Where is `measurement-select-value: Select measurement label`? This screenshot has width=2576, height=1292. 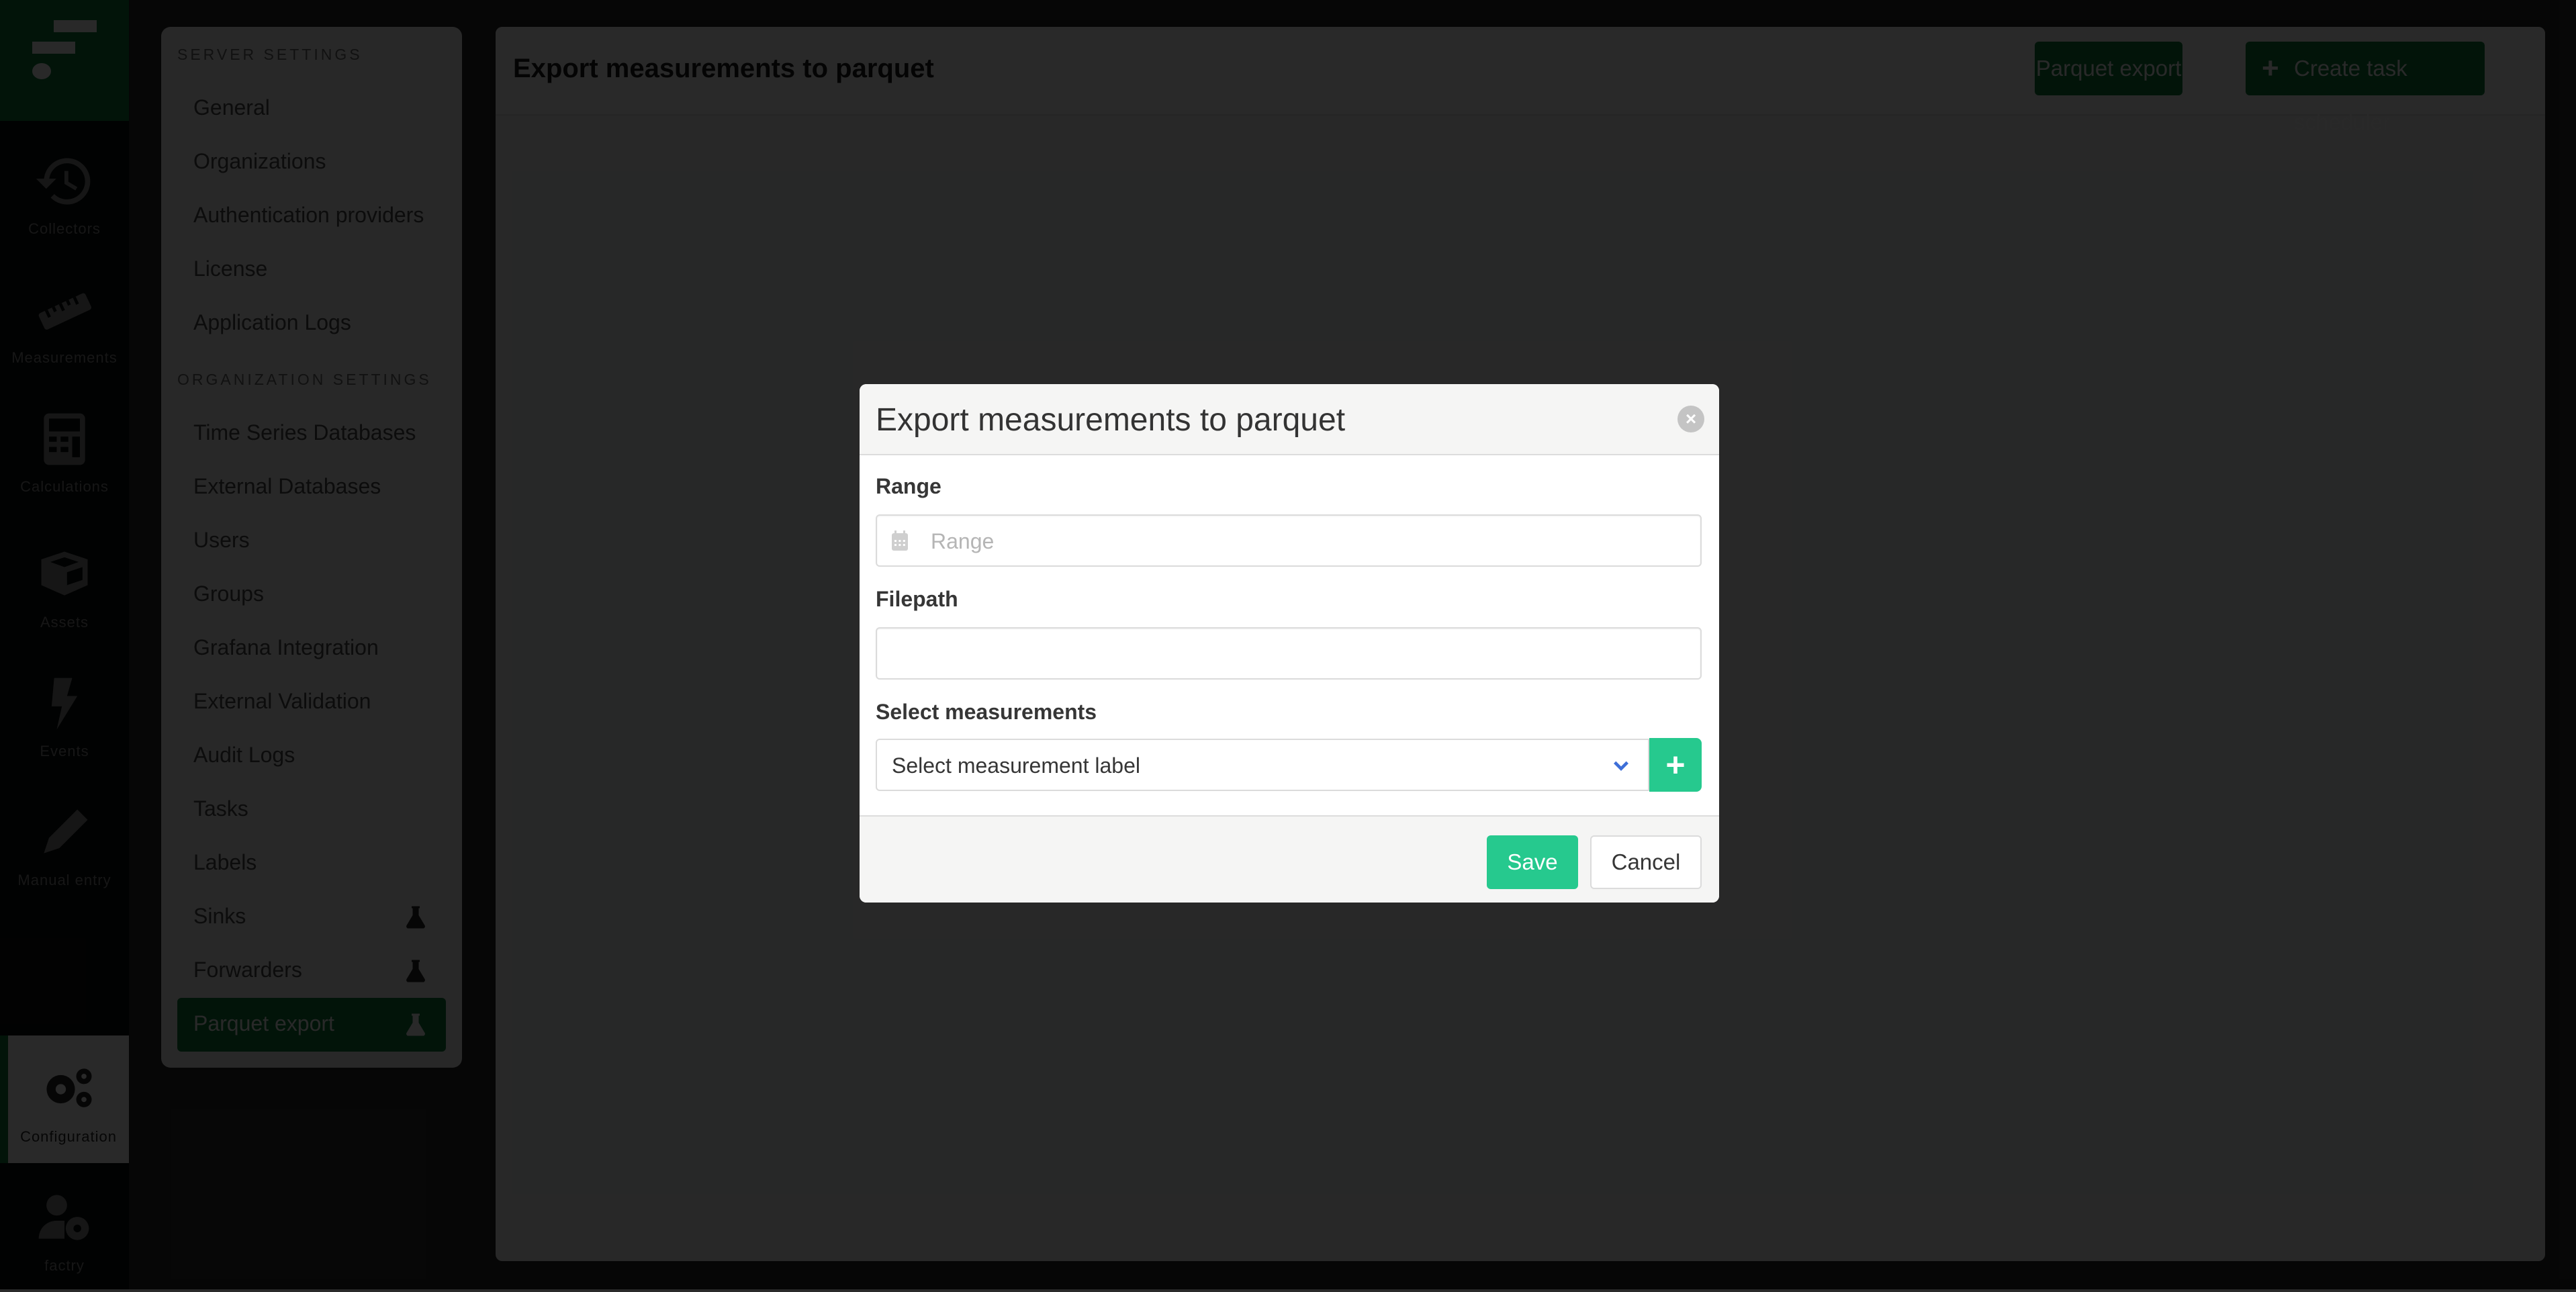 measurement-select-value: Select measurement label is located at coordinates (1016, 765).